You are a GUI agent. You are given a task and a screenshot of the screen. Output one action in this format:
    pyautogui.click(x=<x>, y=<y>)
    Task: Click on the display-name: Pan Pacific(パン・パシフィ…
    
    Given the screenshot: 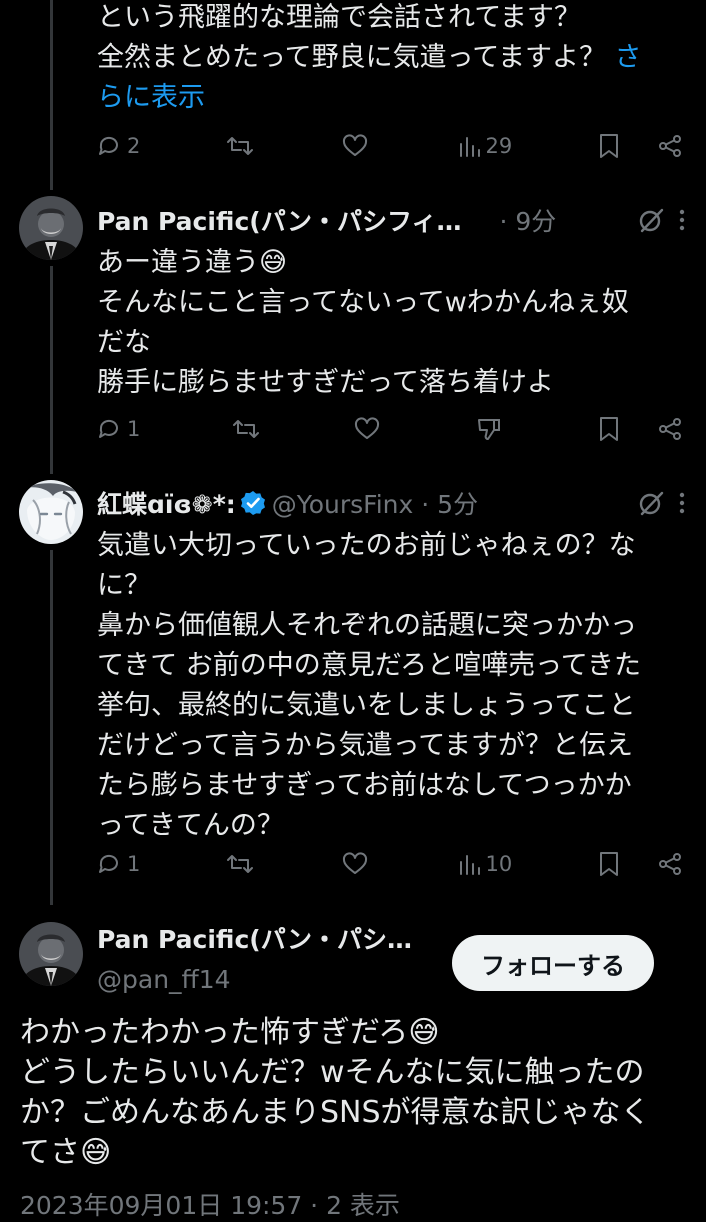 What is the action you would take?
    pyautogui.click(x=279, y=220)
    